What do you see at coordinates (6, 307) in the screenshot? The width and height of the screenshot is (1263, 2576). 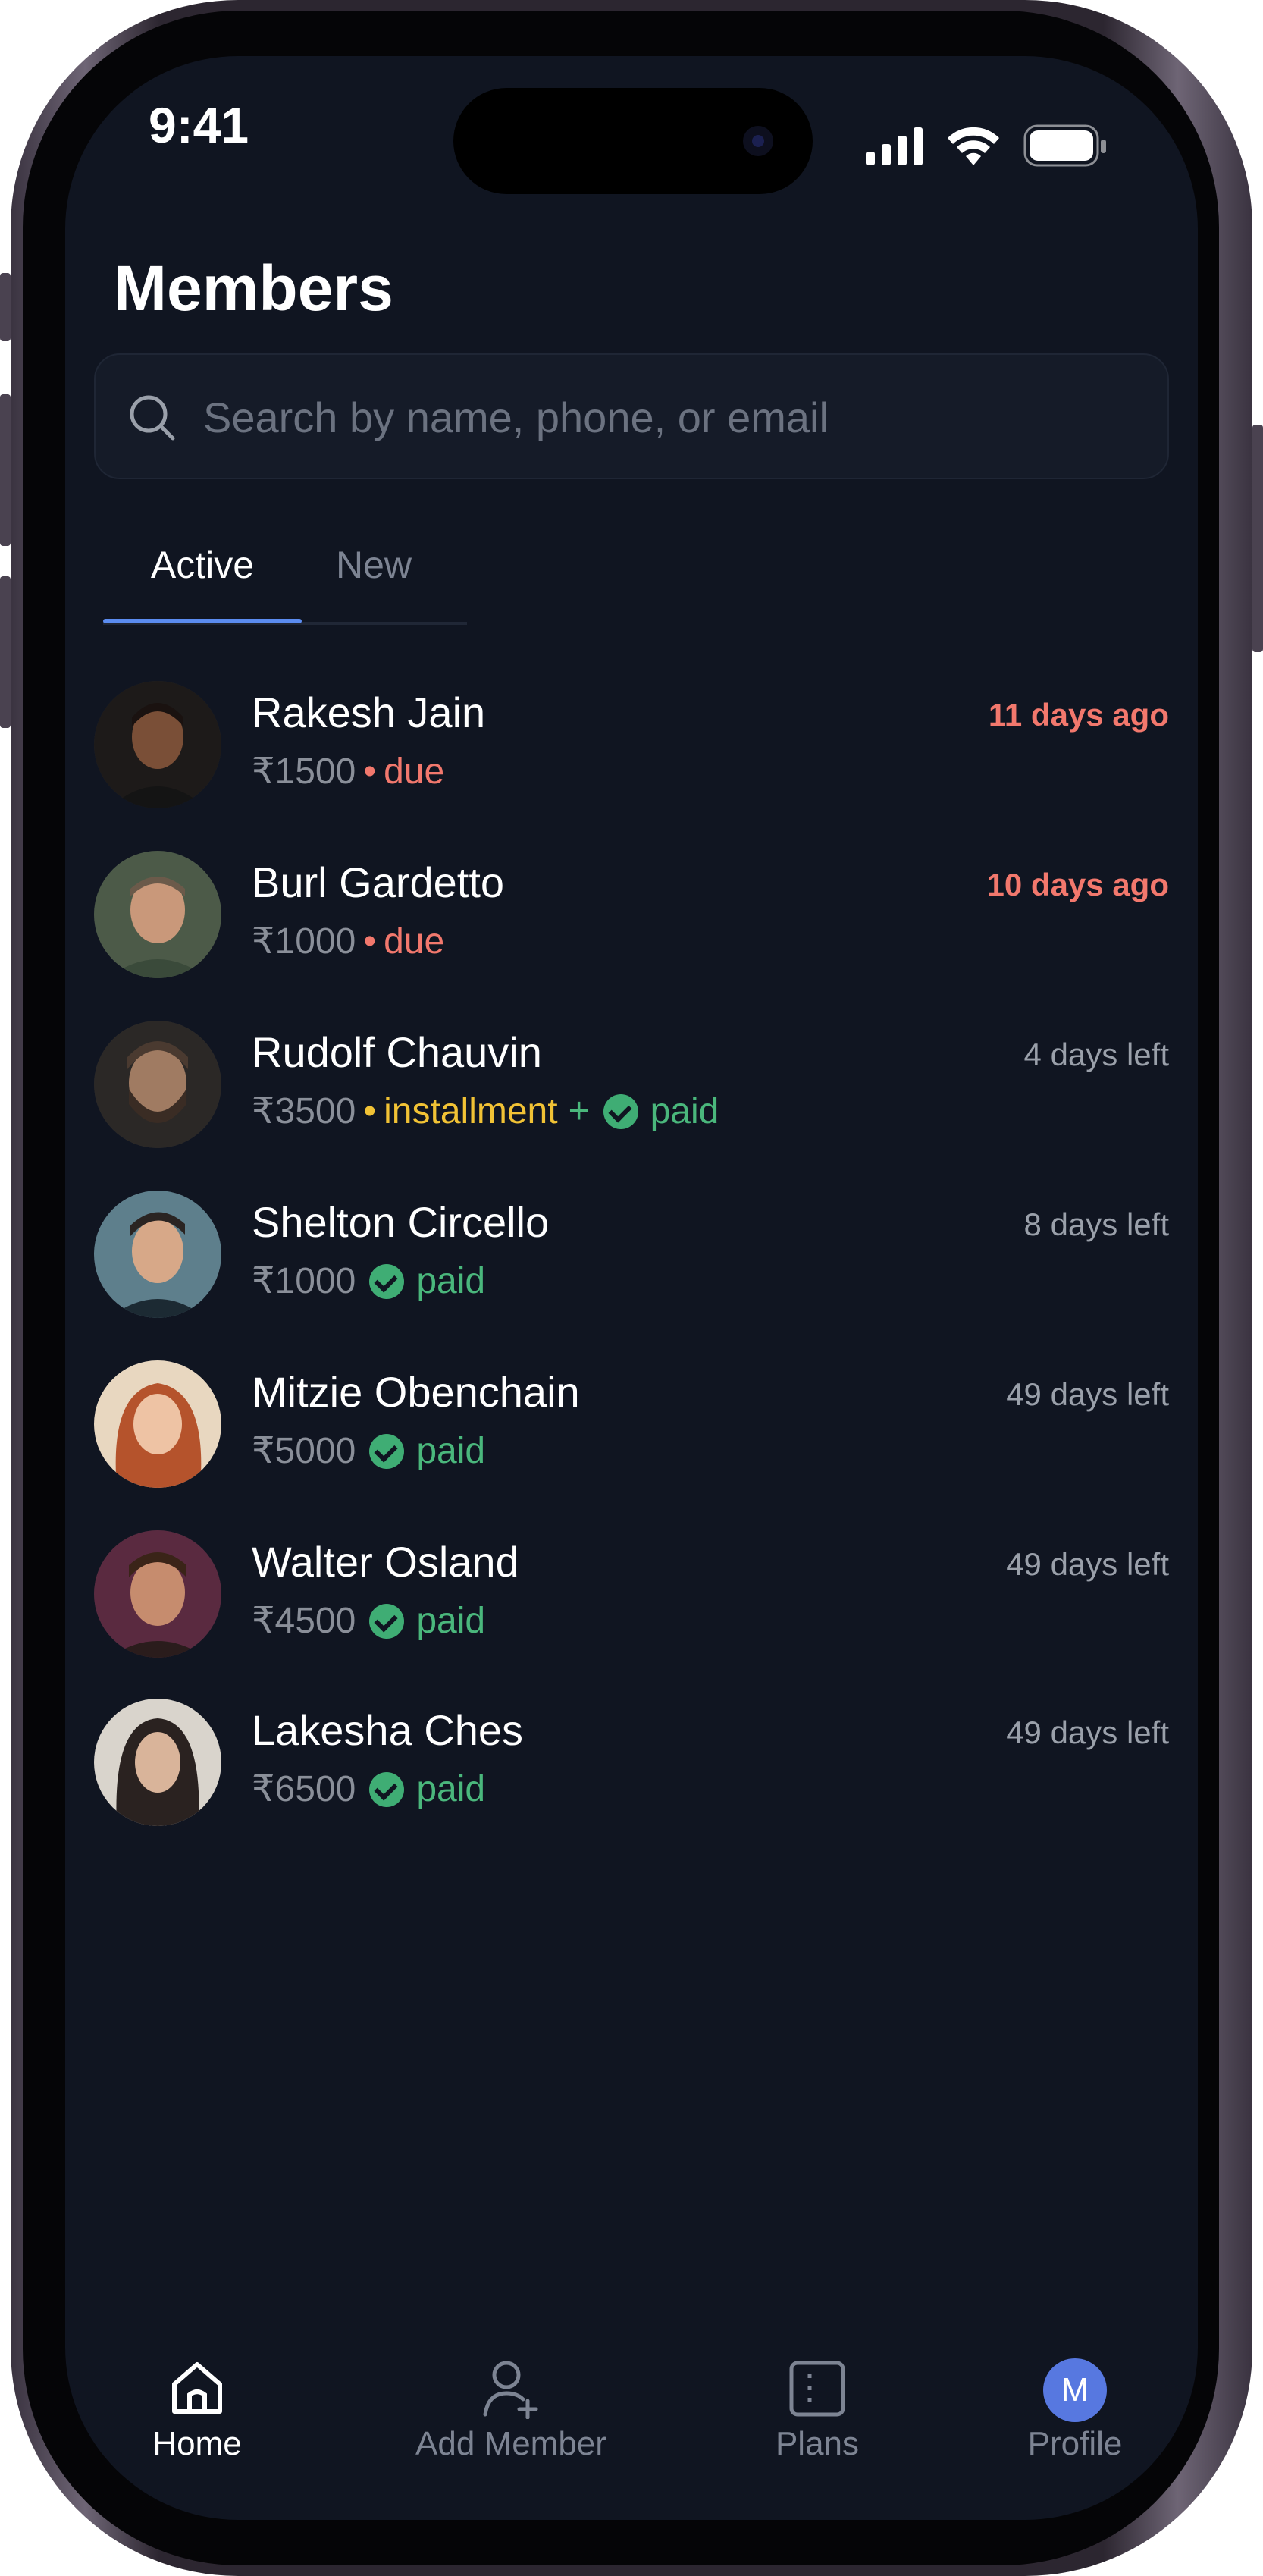 I see `silent-switch` at bounding box center [6, 307].